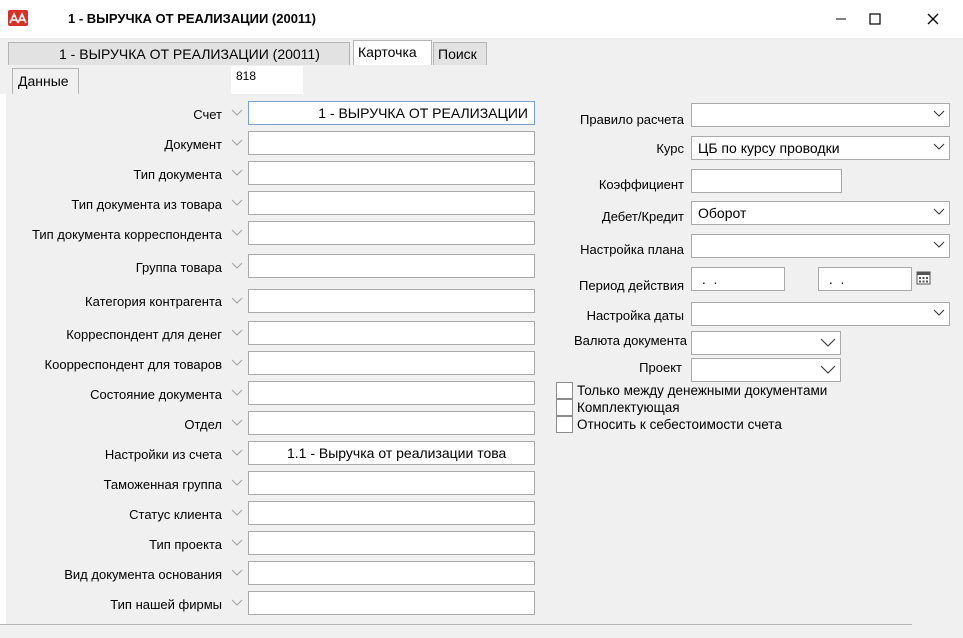 Image resolution: width=963 pixels, height=638 pixels. Describe the element at coordinates (456, 624) in the screenshot. I see `divider` at that location.